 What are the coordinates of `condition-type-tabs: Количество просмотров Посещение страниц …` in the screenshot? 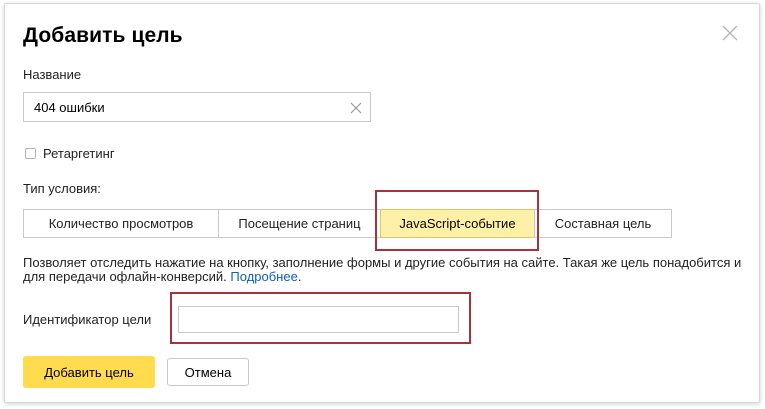 It's located at (347, 223).